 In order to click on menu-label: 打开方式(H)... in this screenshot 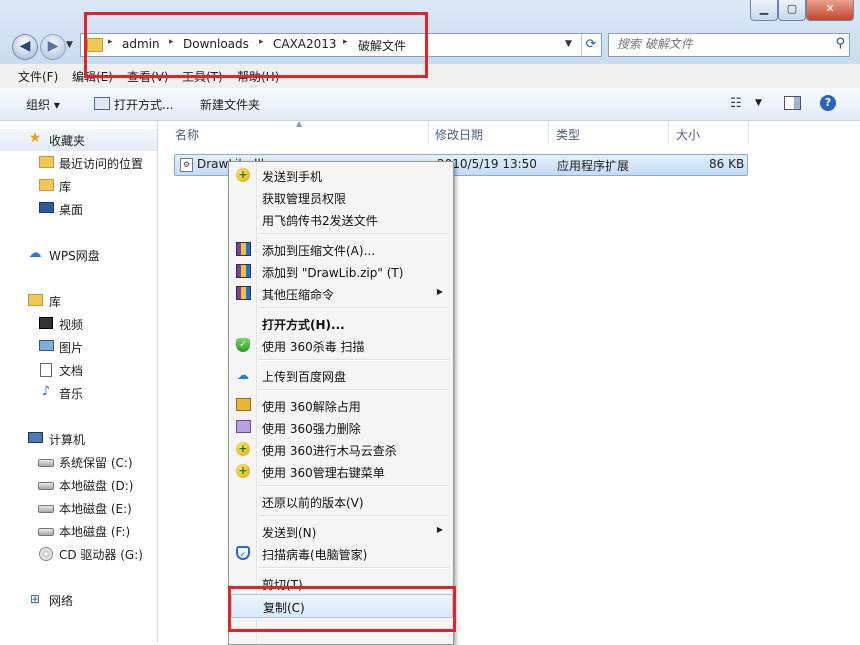, I will do `click(303, 325)`.